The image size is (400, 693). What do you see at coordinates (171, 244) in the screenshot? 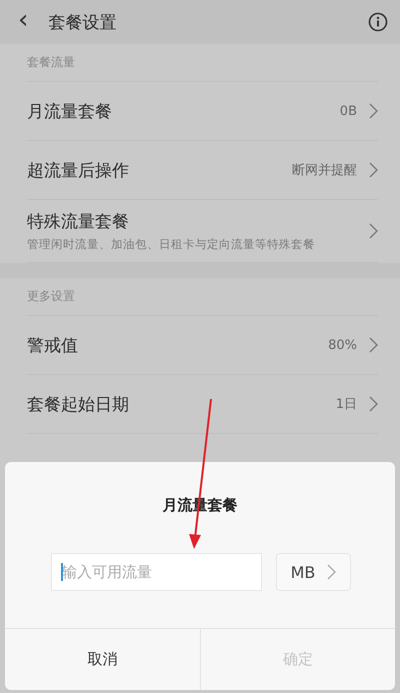
I see `row-description: 管理闲时流量、加油包、日租卡与定向流量等特殊套餐` at bounding box center [171, 244].